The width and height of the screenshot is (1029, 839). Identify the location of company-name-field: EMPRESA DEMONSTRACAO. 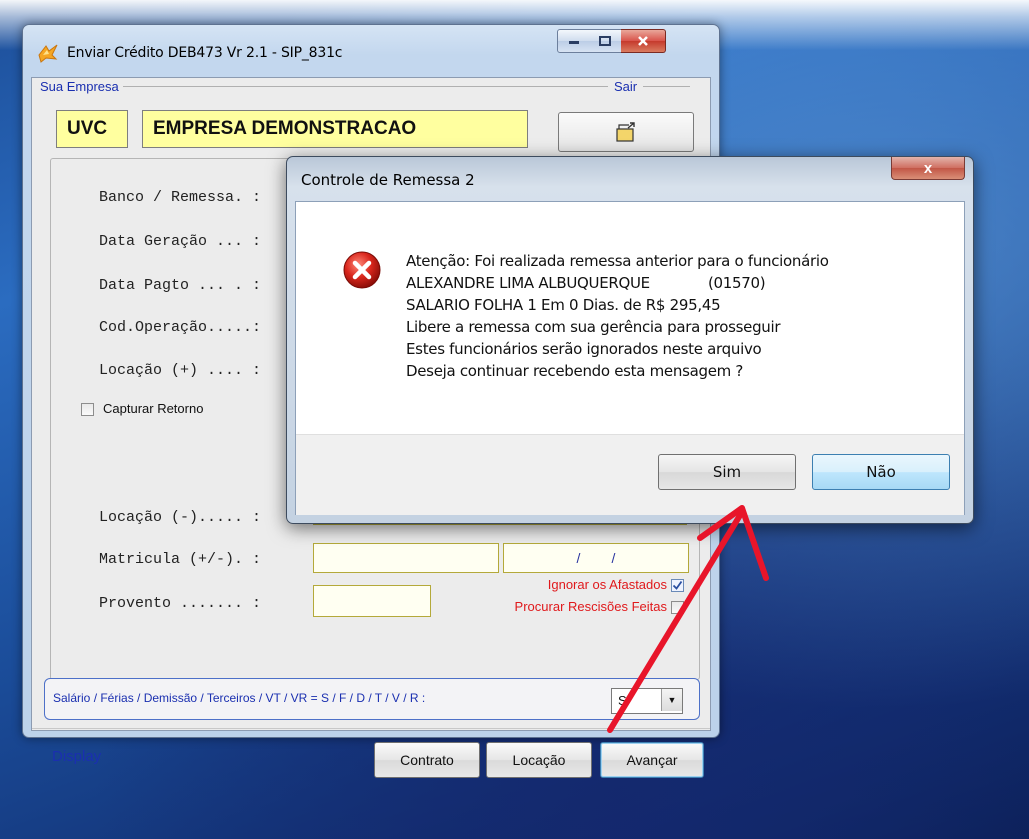
(335, 129).